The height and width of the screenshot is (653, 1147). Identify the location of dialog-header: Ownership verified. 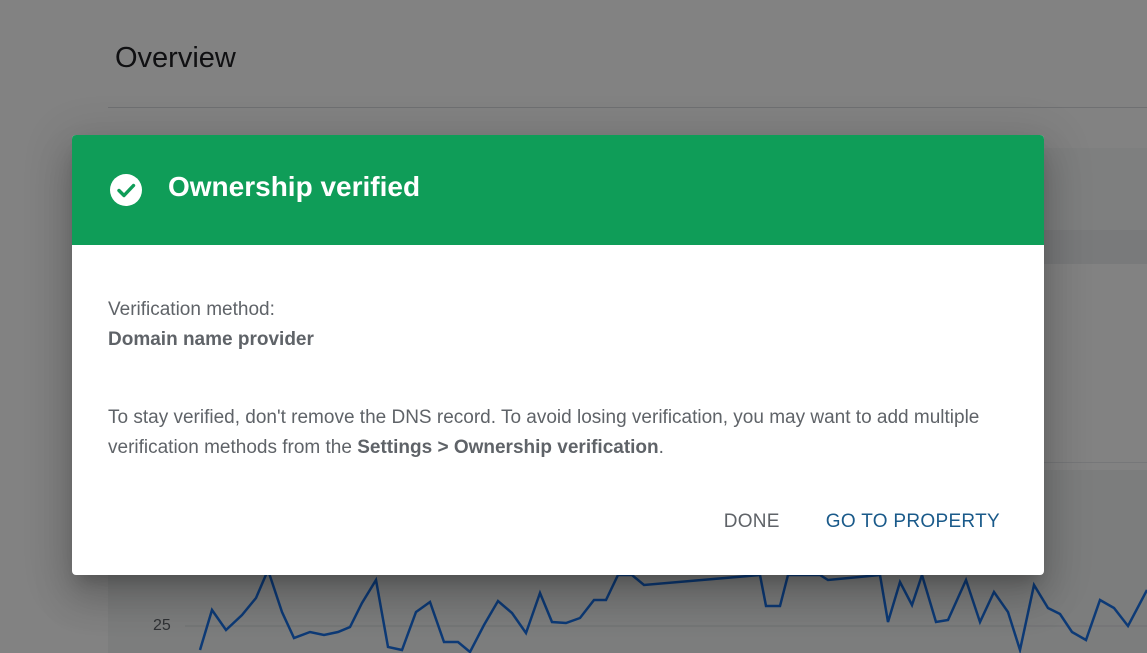
(558, 190).